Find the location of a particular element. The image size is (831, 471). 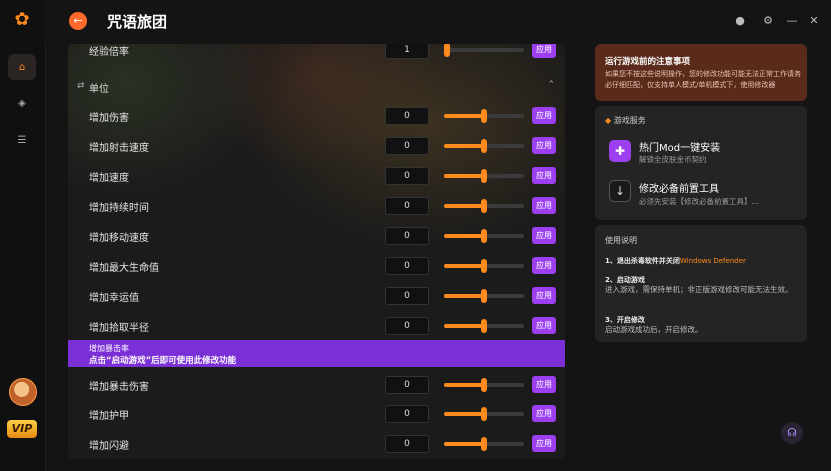

value-input: 1 is located at coordinates (407, 51).